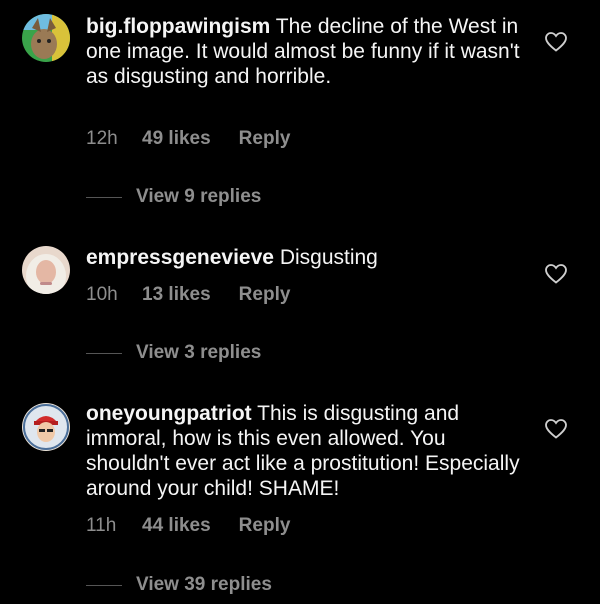 This screenshot has width=600, height=604. I want to click on username: big.floppawingism, so click(178, 26).